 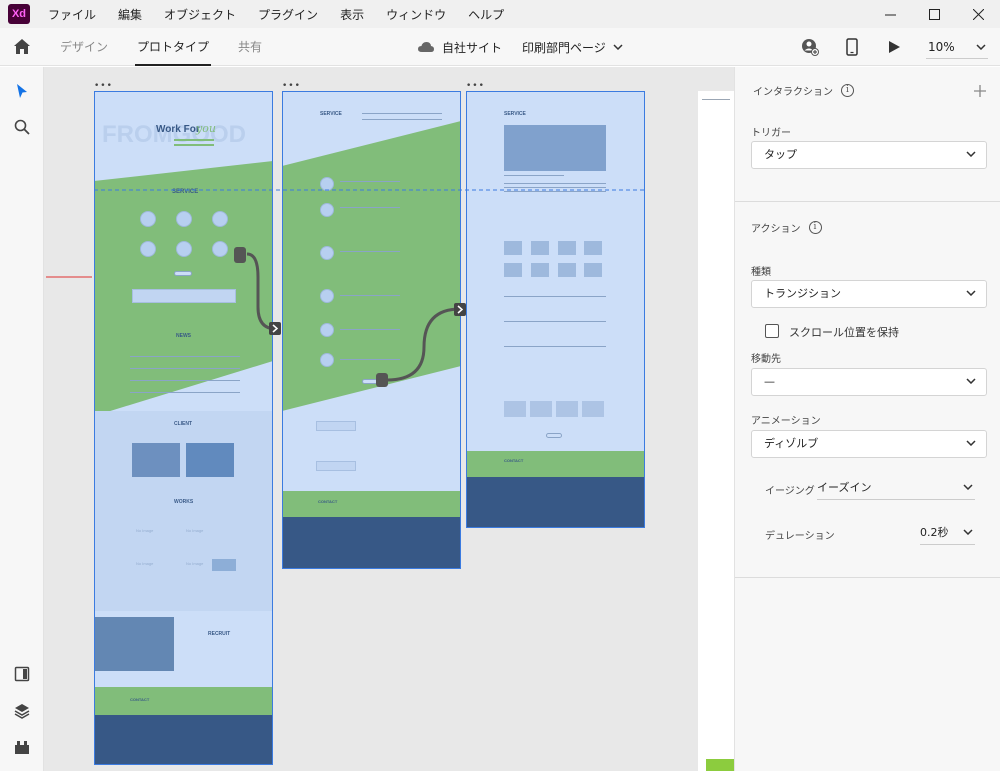 I want to click on home-icon, so click(x=22, y=46).